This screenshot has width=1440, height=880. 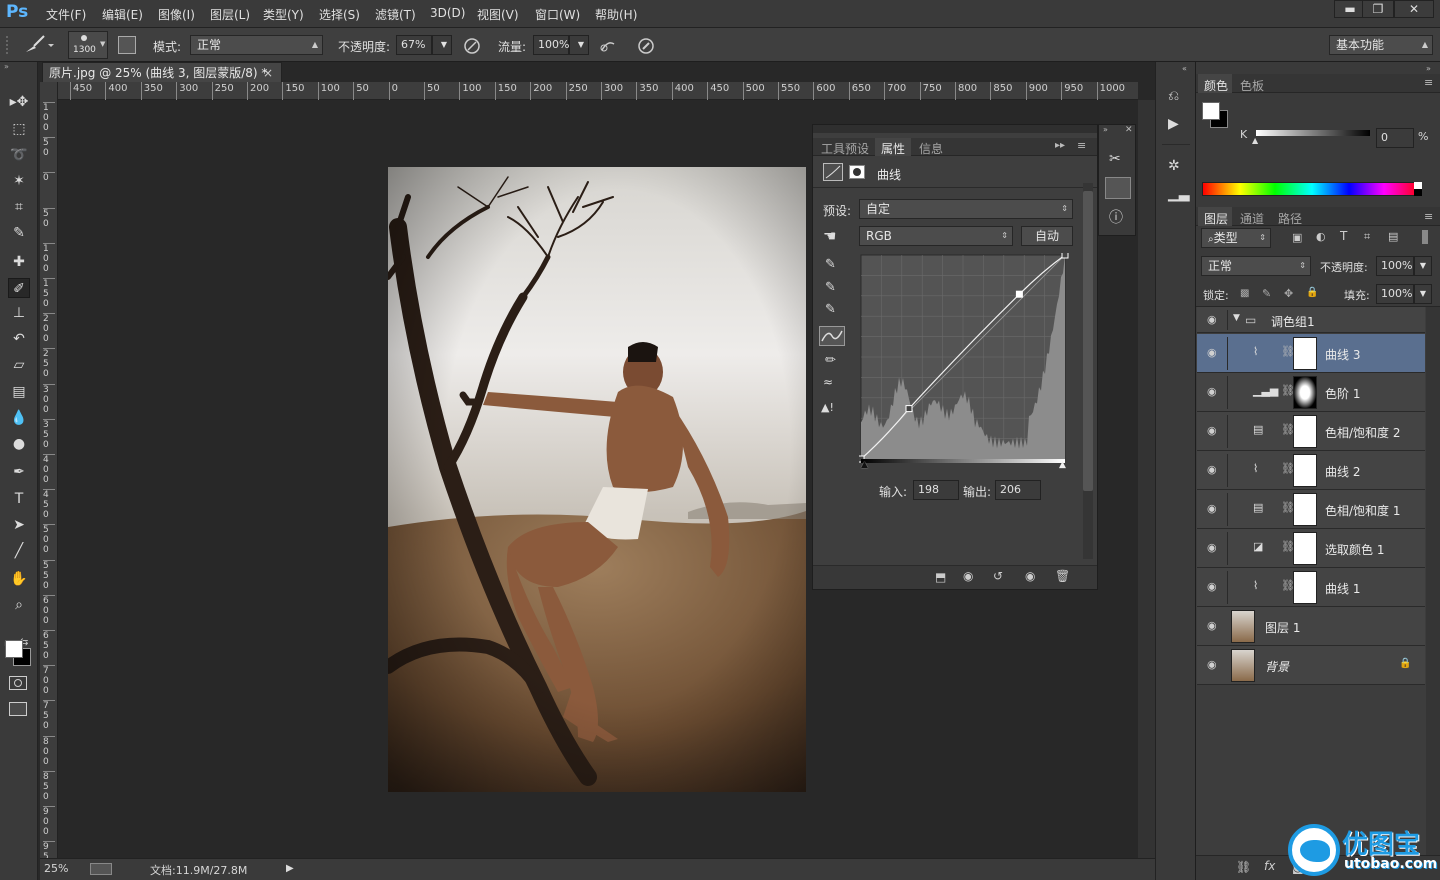 What do you see at coordinates (1311, 320) in the screenshot?
I see `layer-group-row: ◉ ▼ ▭ 调色组1` at bounding box center [1311, 320].